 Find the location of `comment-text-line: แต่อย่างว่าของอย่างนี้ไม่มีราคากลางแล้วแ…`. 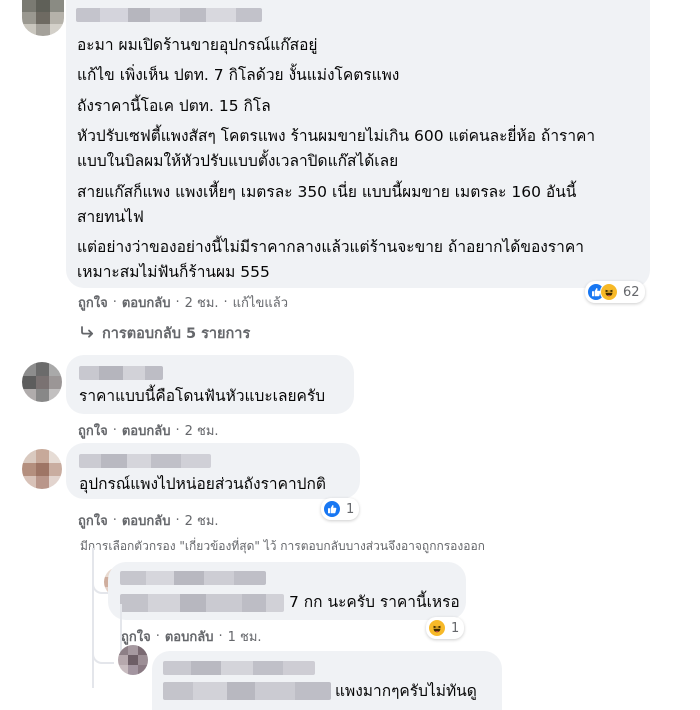

comment-text-line: แต่อย่างว่าของอย่างนี้ไม่มีราคากลางแล้วแ… is located at coordinates (330, 247).